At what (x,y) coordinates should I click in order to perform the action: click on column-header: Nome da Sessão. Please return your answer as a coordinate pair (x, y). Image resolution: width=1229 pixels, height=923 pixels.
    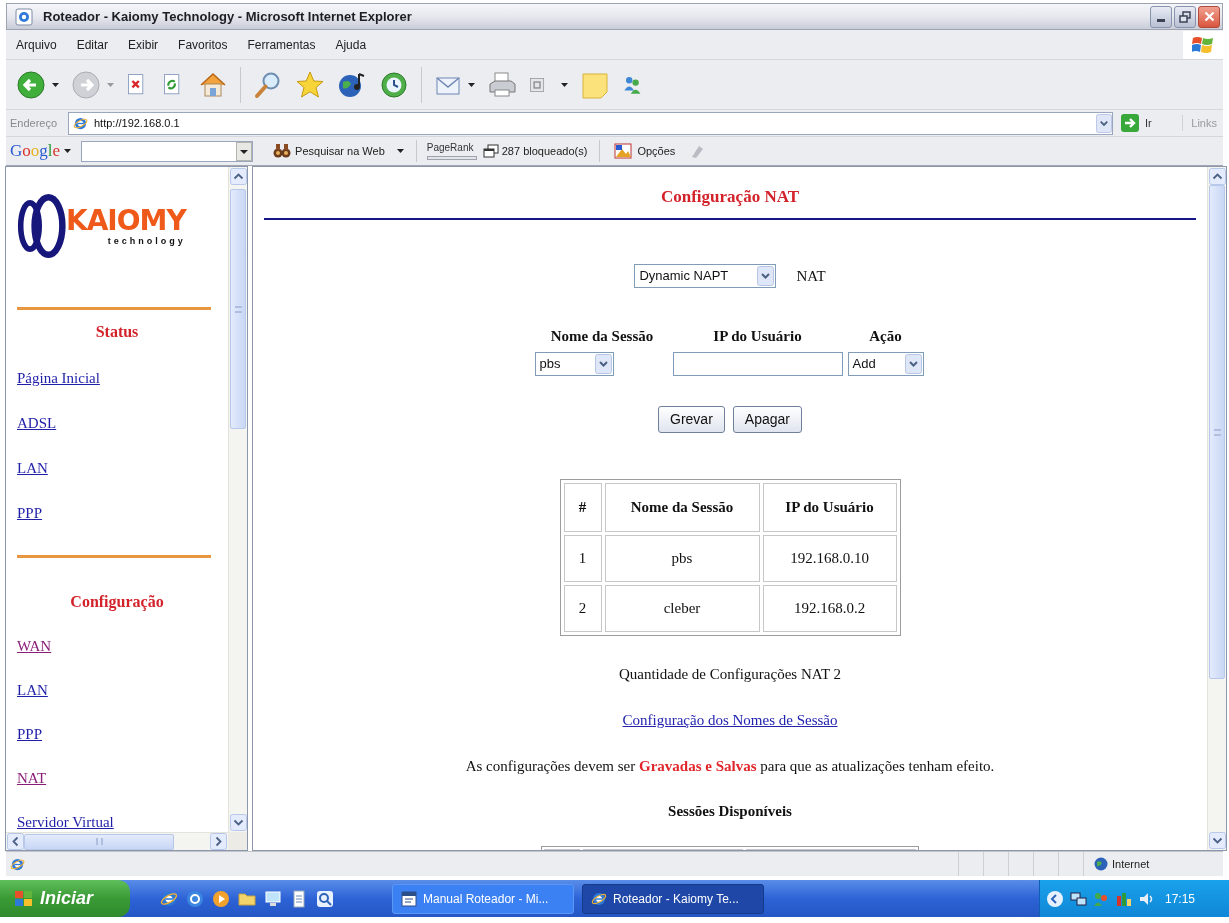
    Looking at the image, I should click on (682, 507).